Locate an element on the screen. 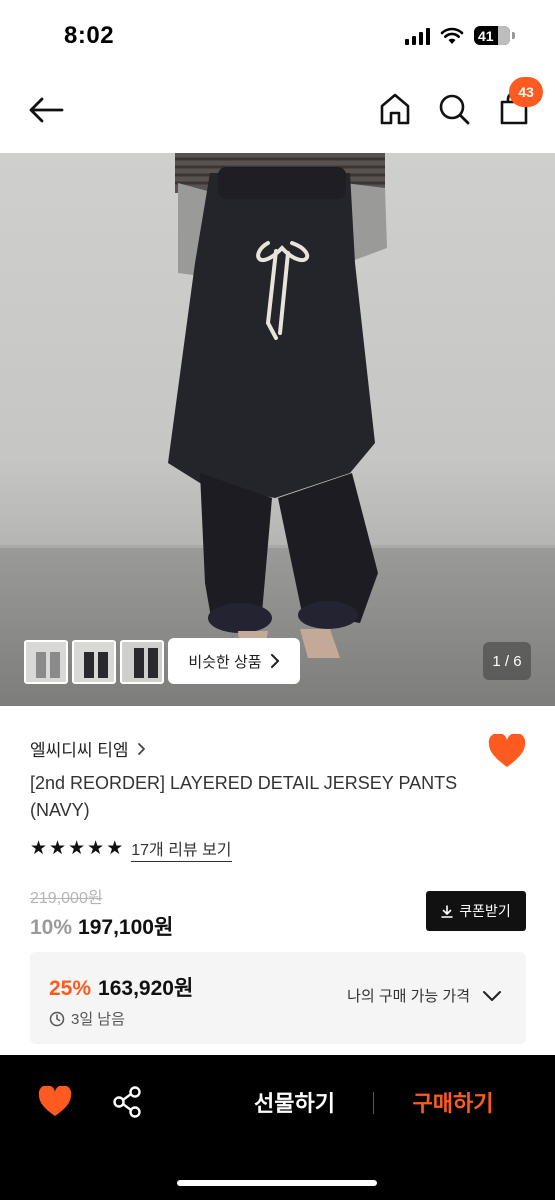 The width and height of the screenshot is (555, 1200). review-link: 17개 리뷰 보기 is located at coordinates (181, 849).